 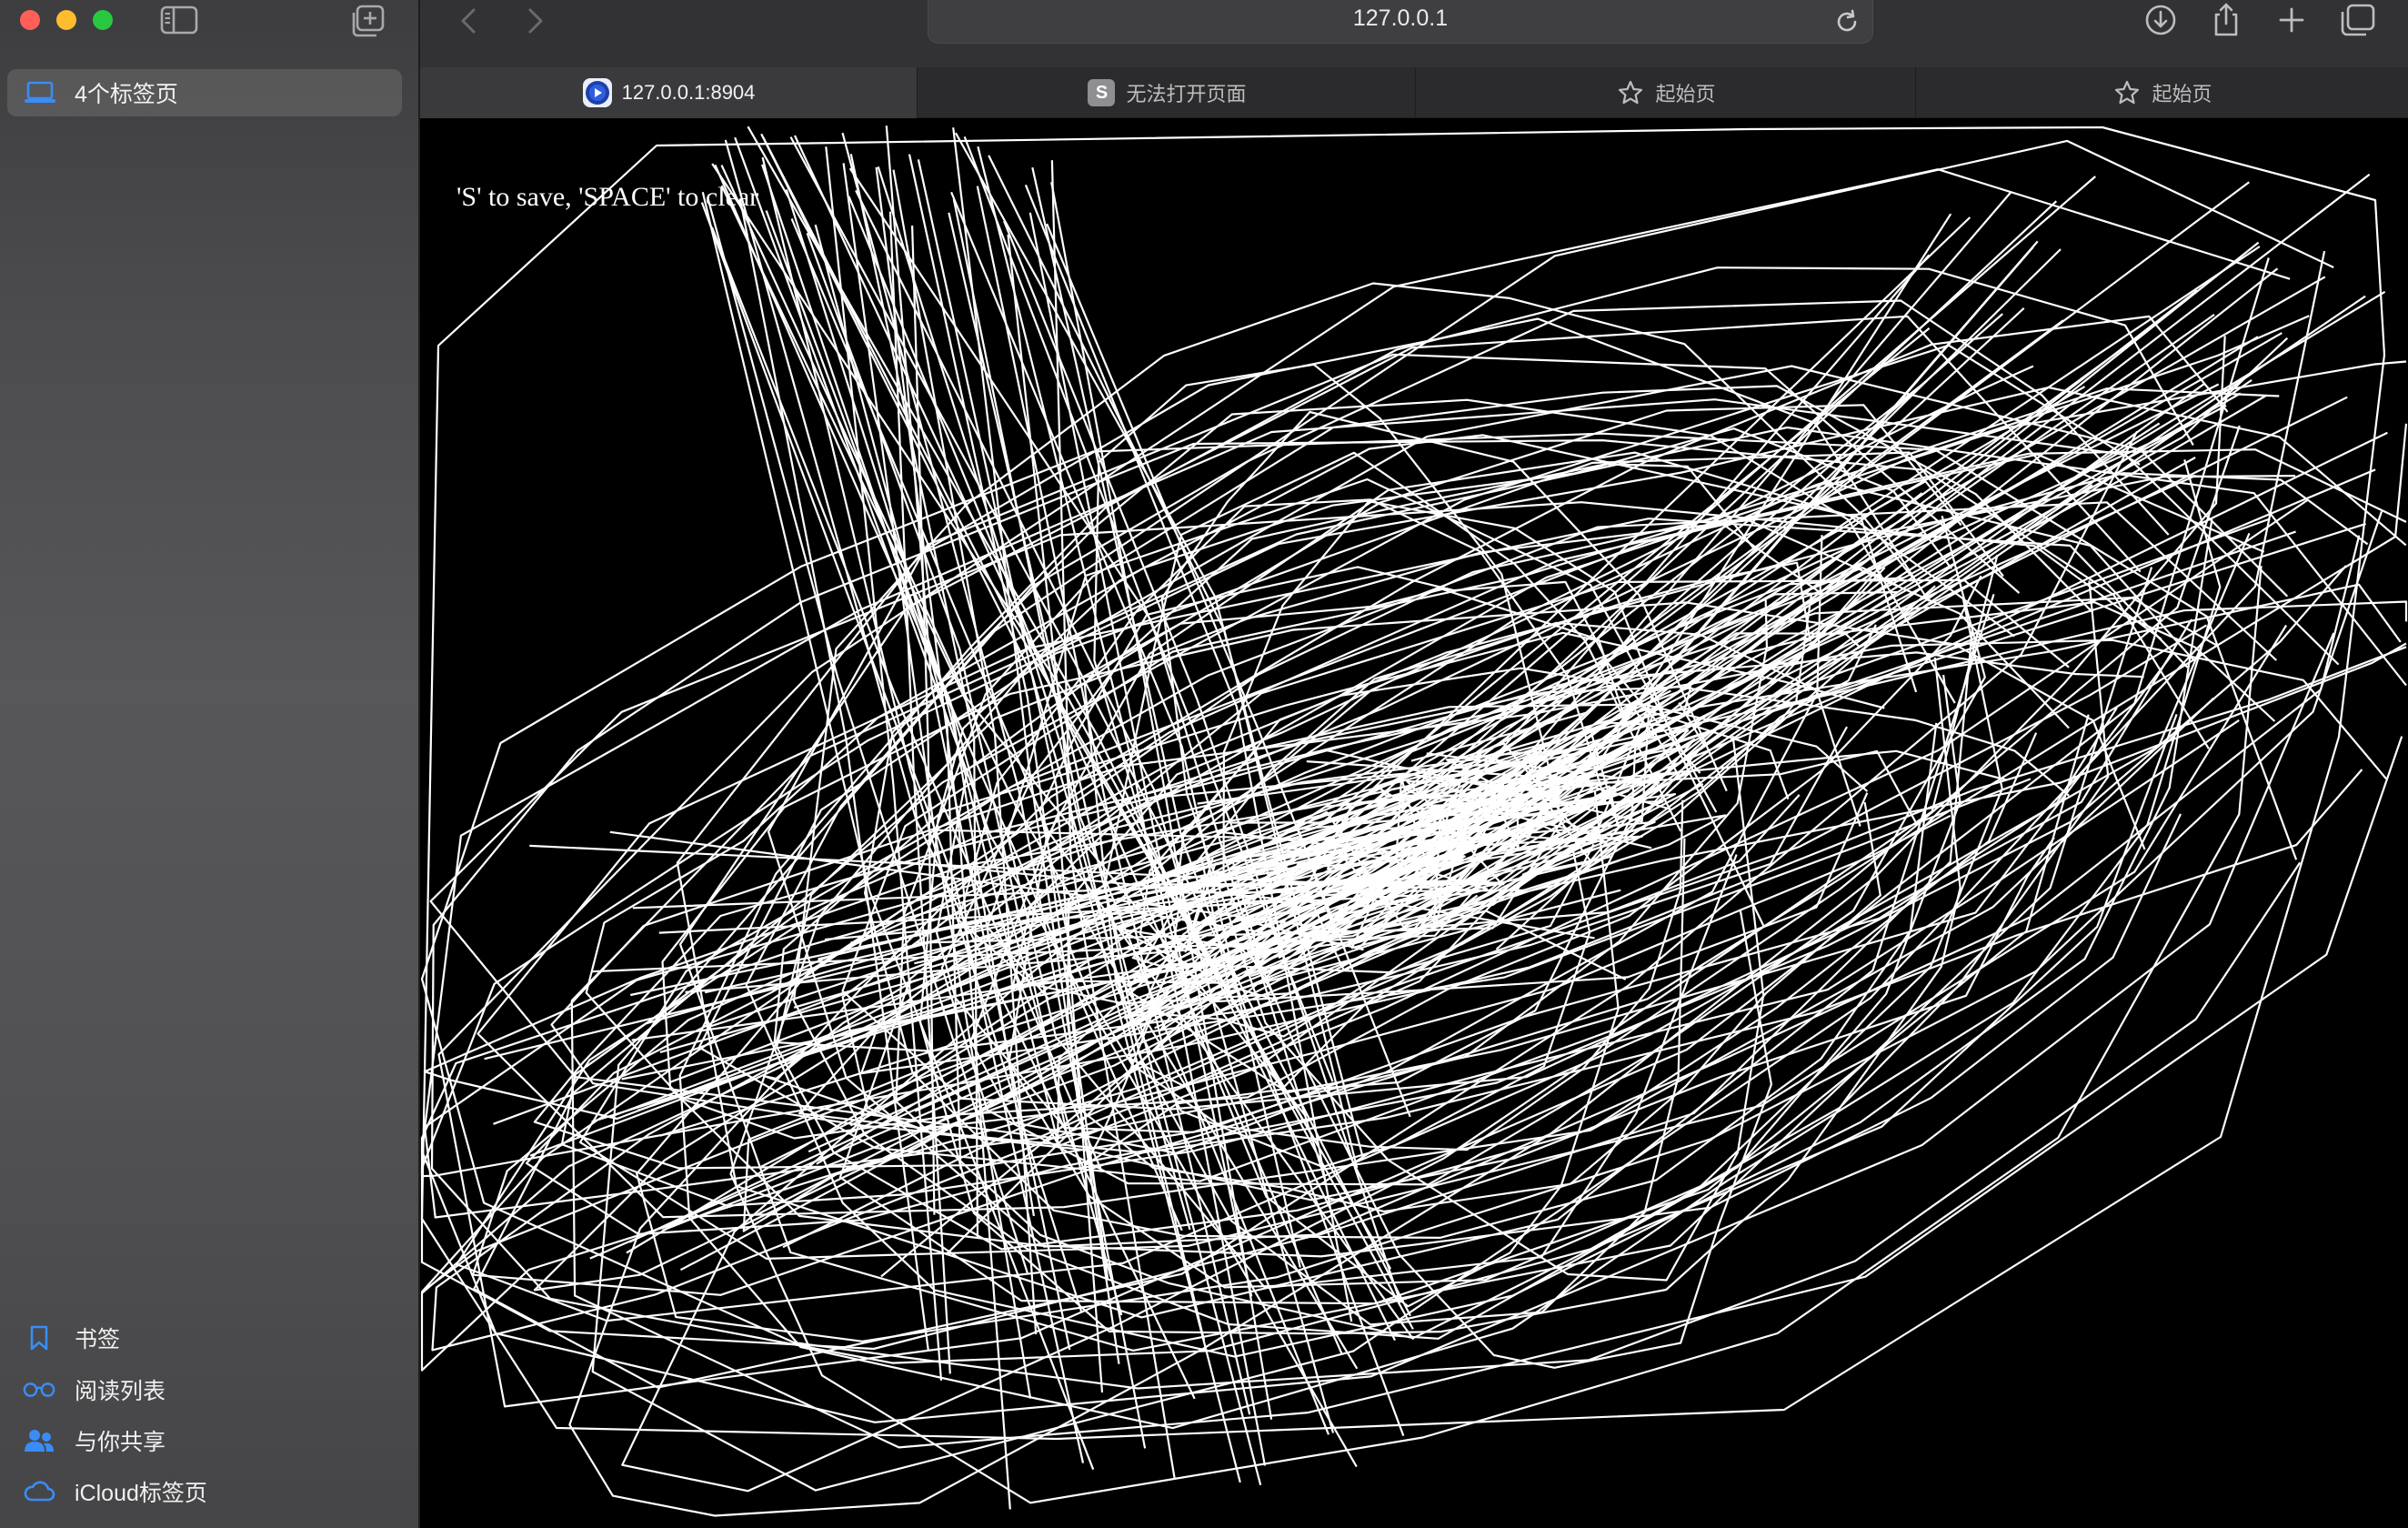 I want to click on zoom-window-button, so click(x=103, y=20).